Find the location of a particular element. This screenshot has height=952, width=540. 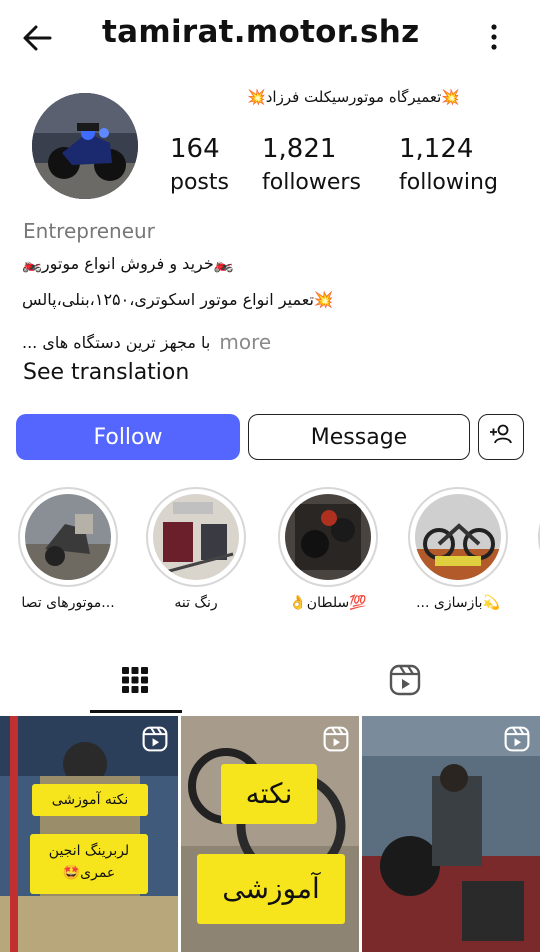

bio-last-row: با مجهز ترین دستگاه های ... more is located at coordinates (146, 344).